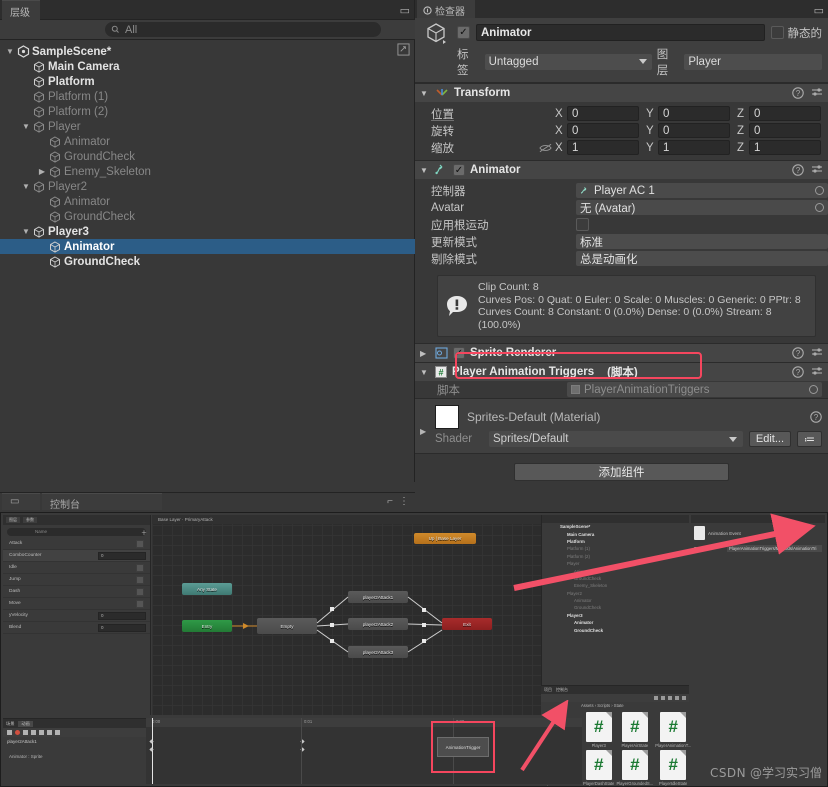 The width and height of the screenshot is (828, 787). What do you see at coordinates (702, 258) in the screenshot?
I see `animator-enum-dropdown: 总是动画化` at bounding box center [702, 258].